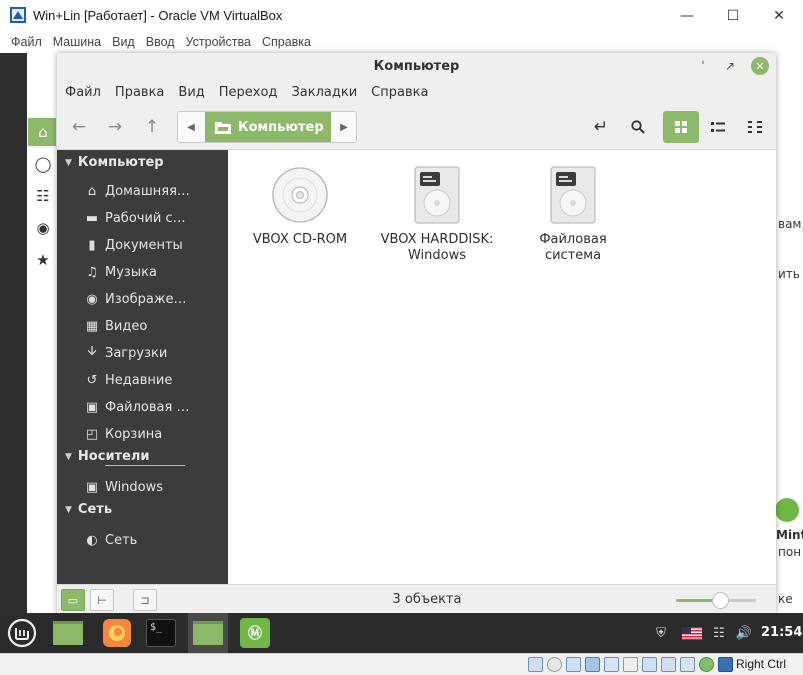 Image resolution: width=803 pixels, height=675 pixels. I want to click on host-key-arrow-icon, so click(725, 664).